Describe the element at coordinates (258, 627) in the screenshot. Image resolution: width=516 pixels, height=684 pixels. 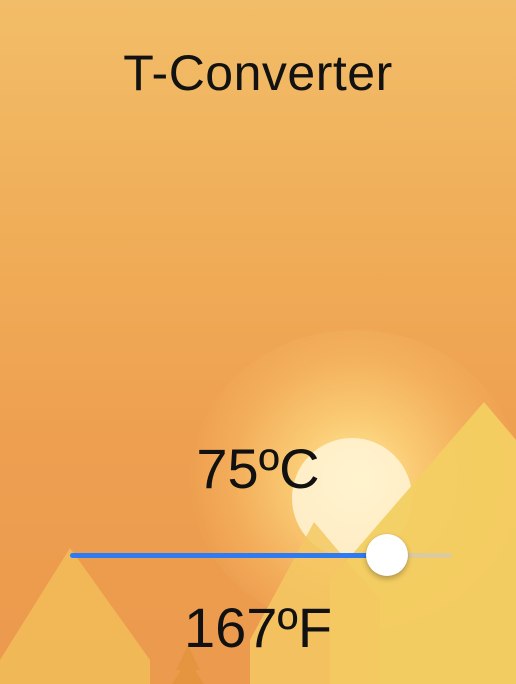
I see `fahrenheit-value: 167ºF` at that location.